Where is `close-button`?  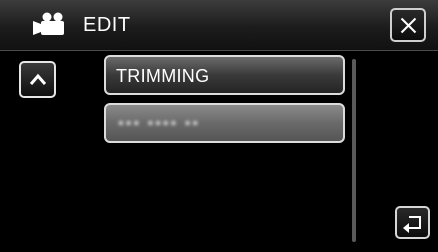 close-button is located at coordinates (408, 25).